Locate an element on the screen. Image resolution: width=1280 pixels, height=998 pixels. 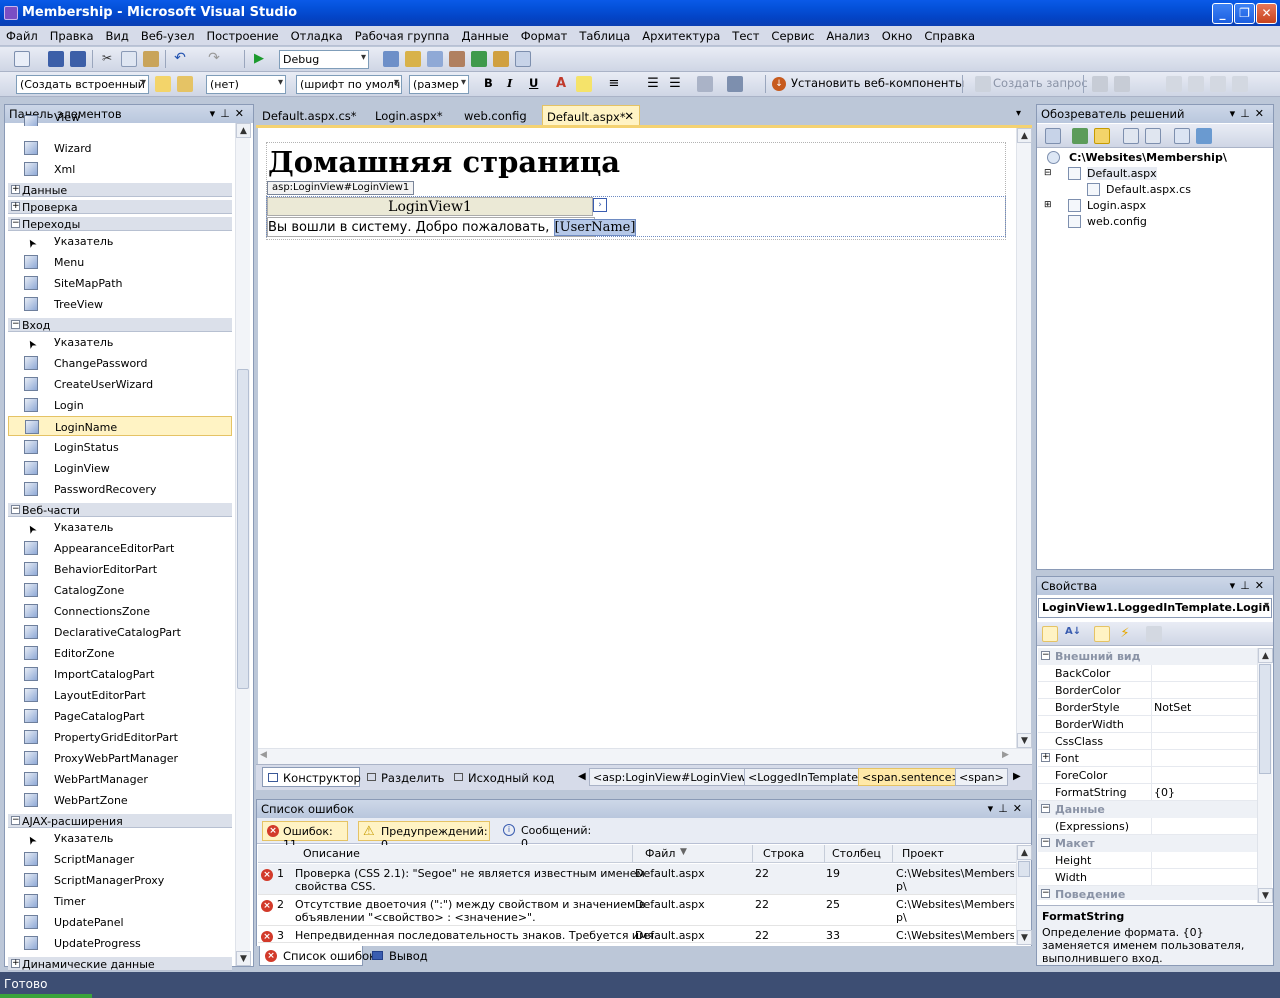
solution-root-node: C:\Websites\Membership\ is located at coordinates (1137, 157).